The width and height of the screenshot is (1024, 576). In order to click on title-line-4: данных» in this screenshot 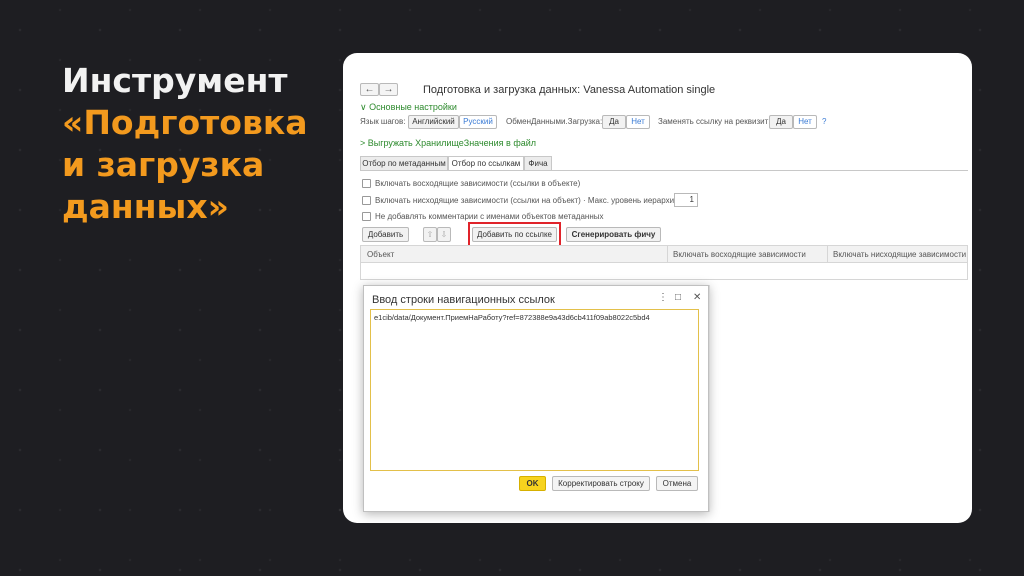, I will do `click(145, 206)`.